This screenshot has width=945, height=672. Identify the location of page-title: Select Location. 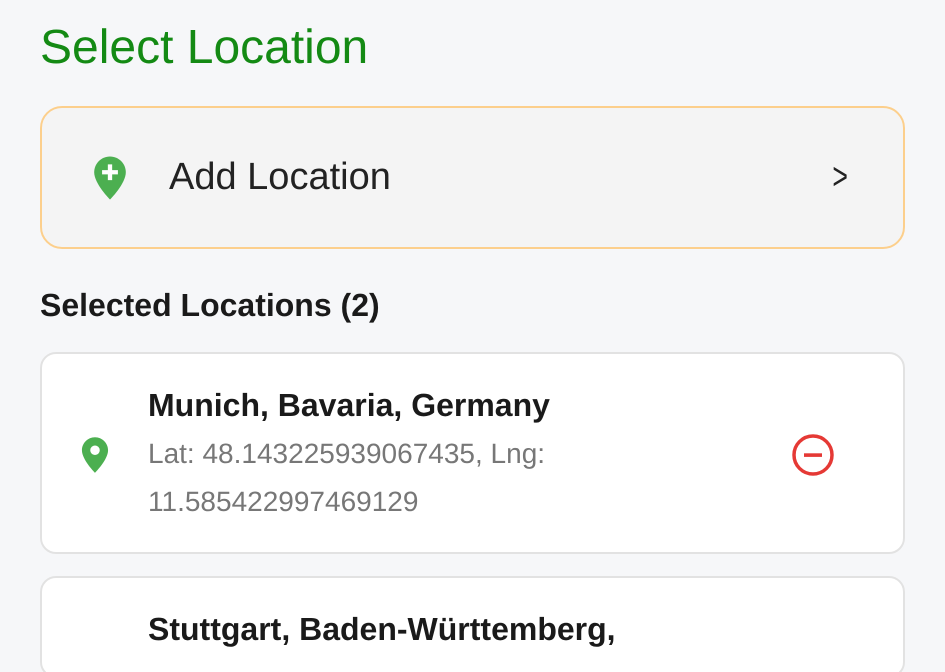
(205, 48).